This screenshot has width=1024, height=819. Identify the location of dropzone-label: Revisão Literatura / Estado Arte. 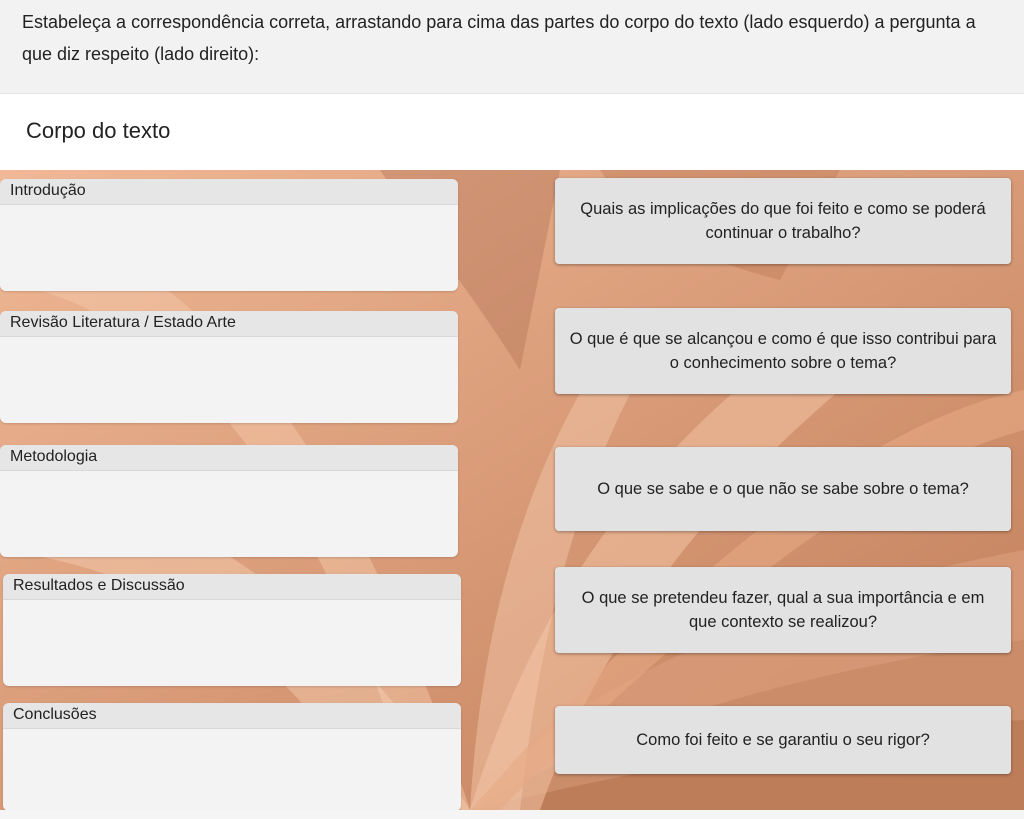
(229, 324).